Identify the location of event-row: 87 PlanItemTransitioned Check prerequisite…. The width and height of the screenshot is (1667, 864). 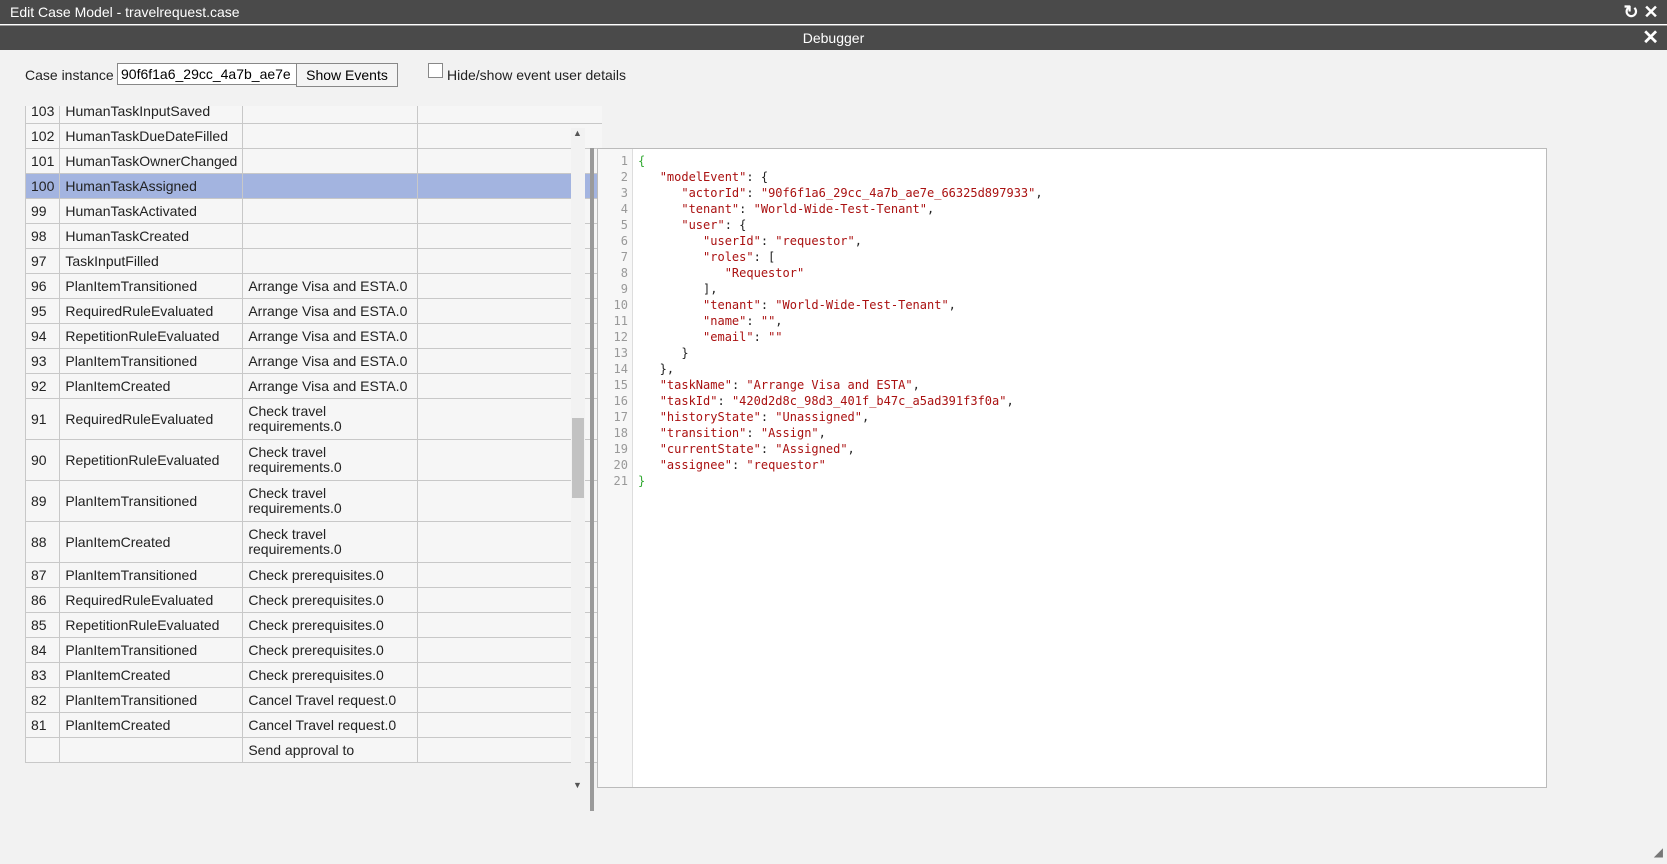
(313, 575).